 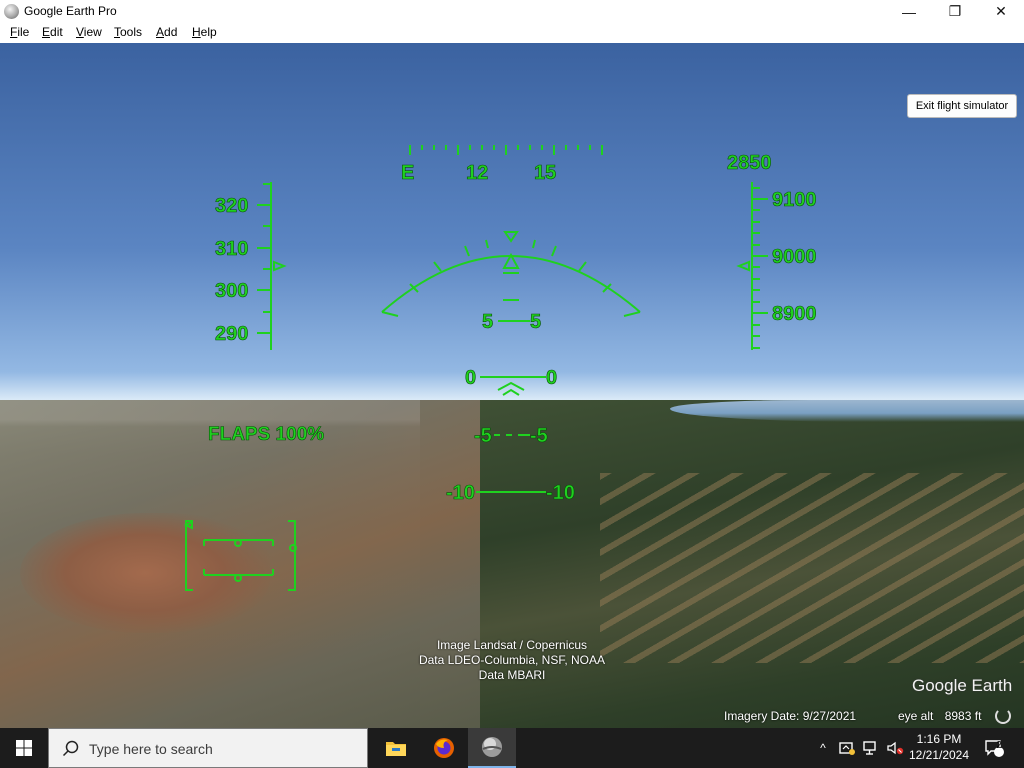 I want to click on taskbar-file-explorer, so click(x=396, y=748).